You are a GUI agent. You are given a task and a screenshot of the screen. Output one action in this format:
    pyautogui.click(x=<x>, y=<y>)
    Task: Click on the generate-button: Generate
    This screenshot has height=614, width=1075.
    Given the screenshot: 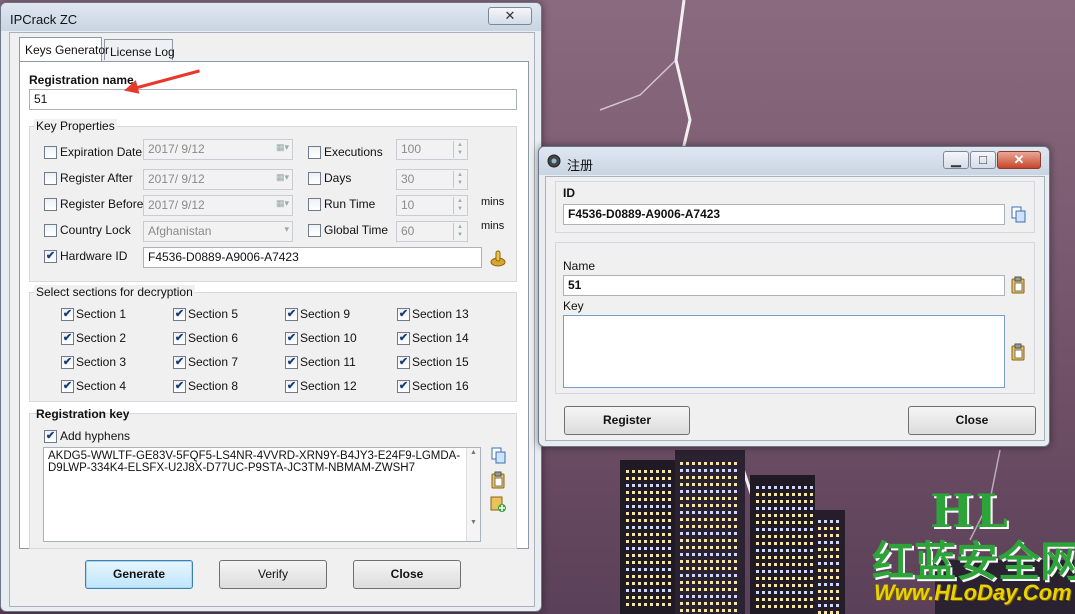 What is the action you would take?
    pyautogui.click(x=139, y=574)
    